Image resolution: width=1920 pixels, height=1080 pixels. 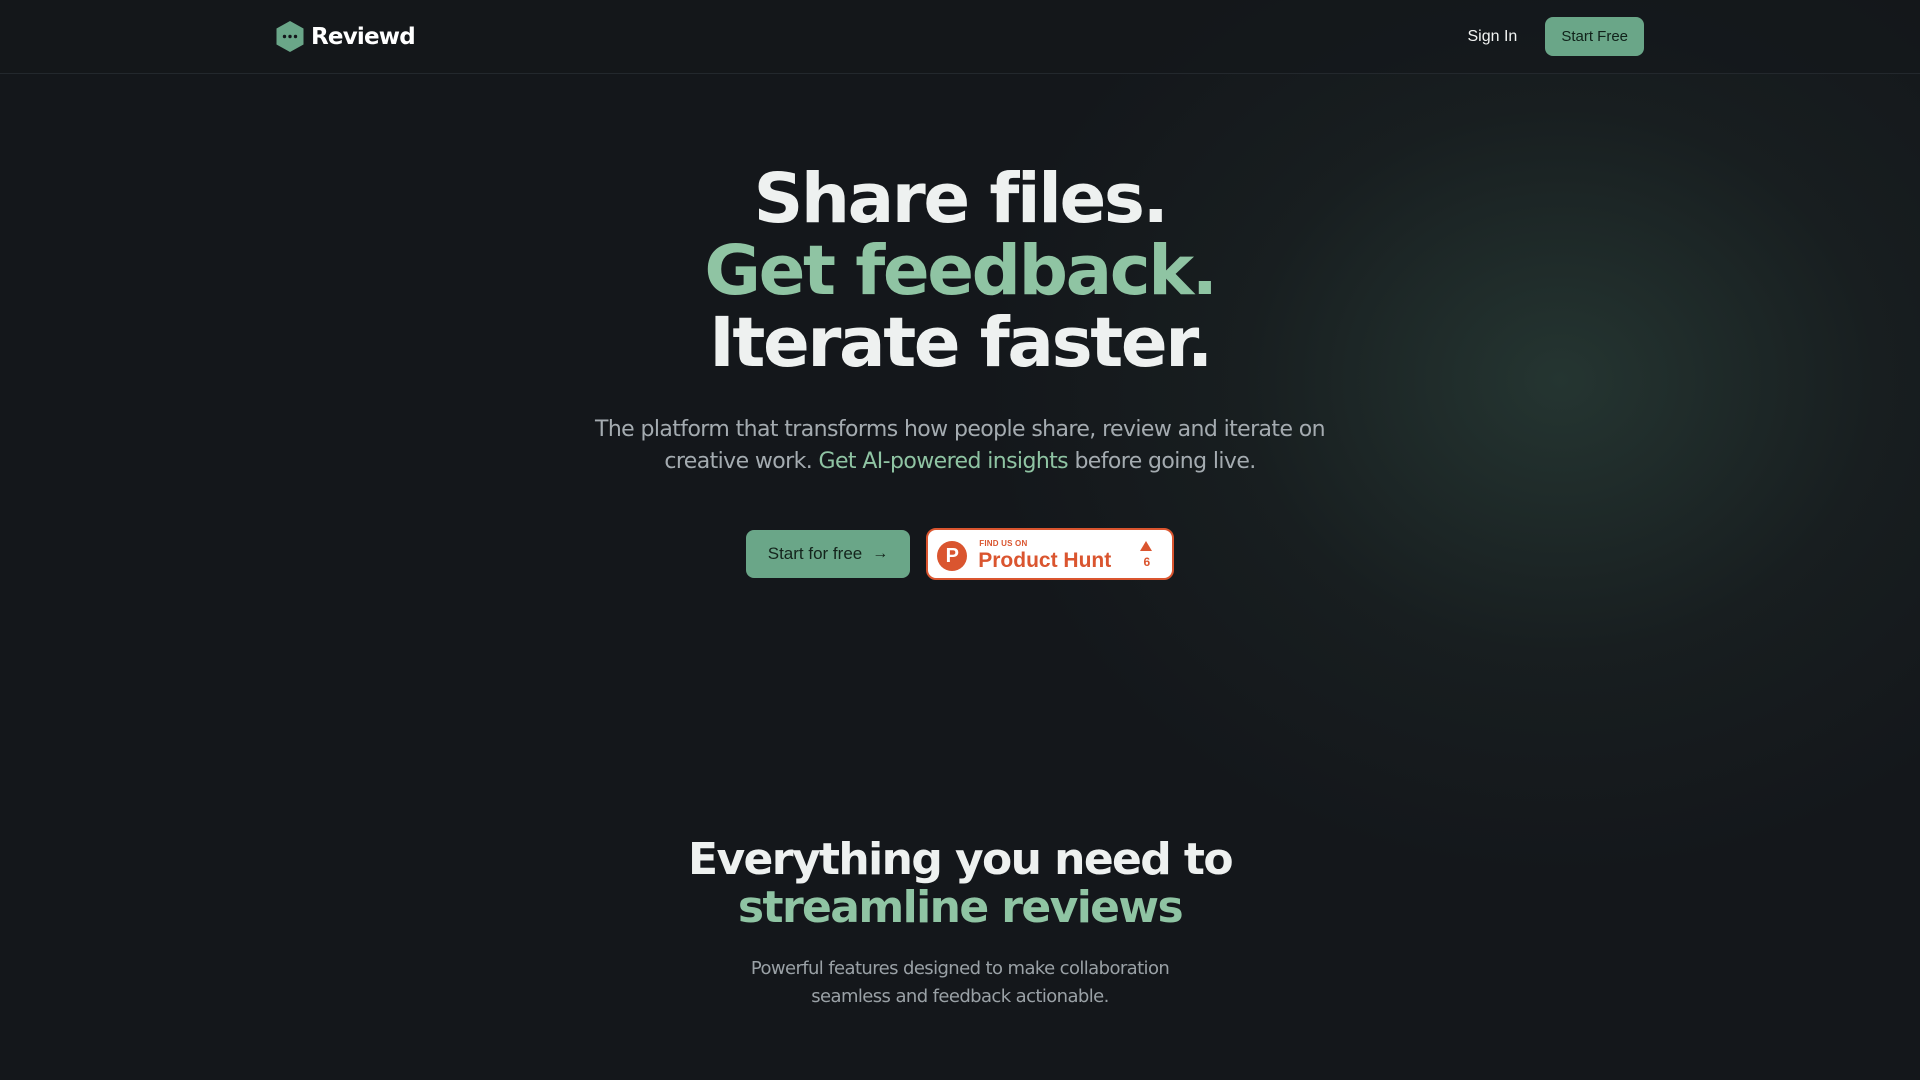 I want to click on product-hunt-small-text: FIND US ON, so click(x=1003, y=543).